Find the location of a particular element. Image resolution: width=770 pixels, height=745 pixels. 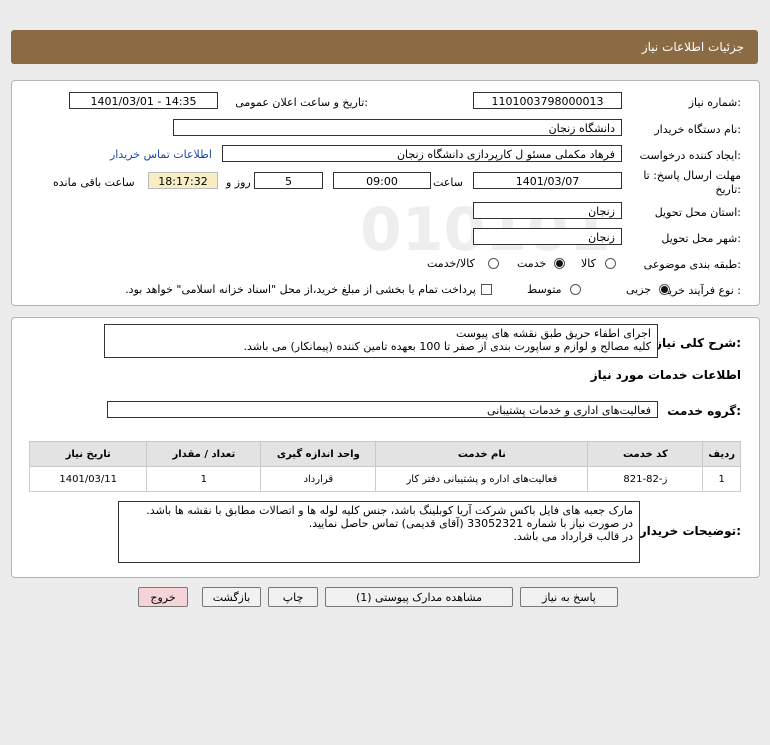

process-option-minor: جزیی is located at coordinates (639, 289).